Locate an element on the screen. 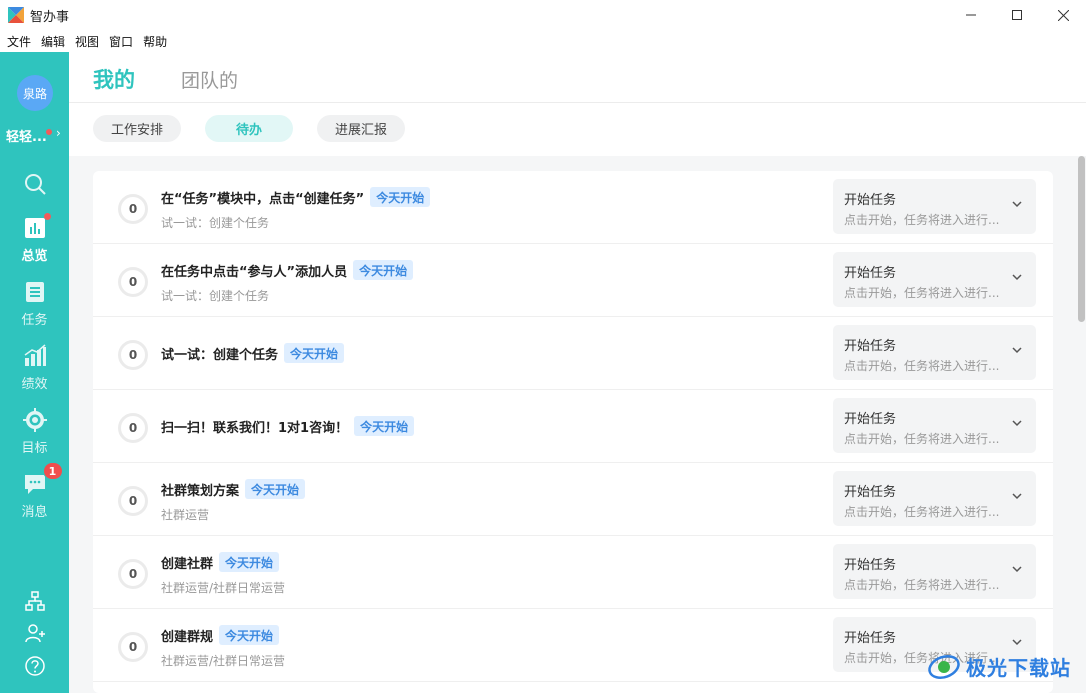  task-title: 创建社群 今天开始 is located at coordinates (220, 562).